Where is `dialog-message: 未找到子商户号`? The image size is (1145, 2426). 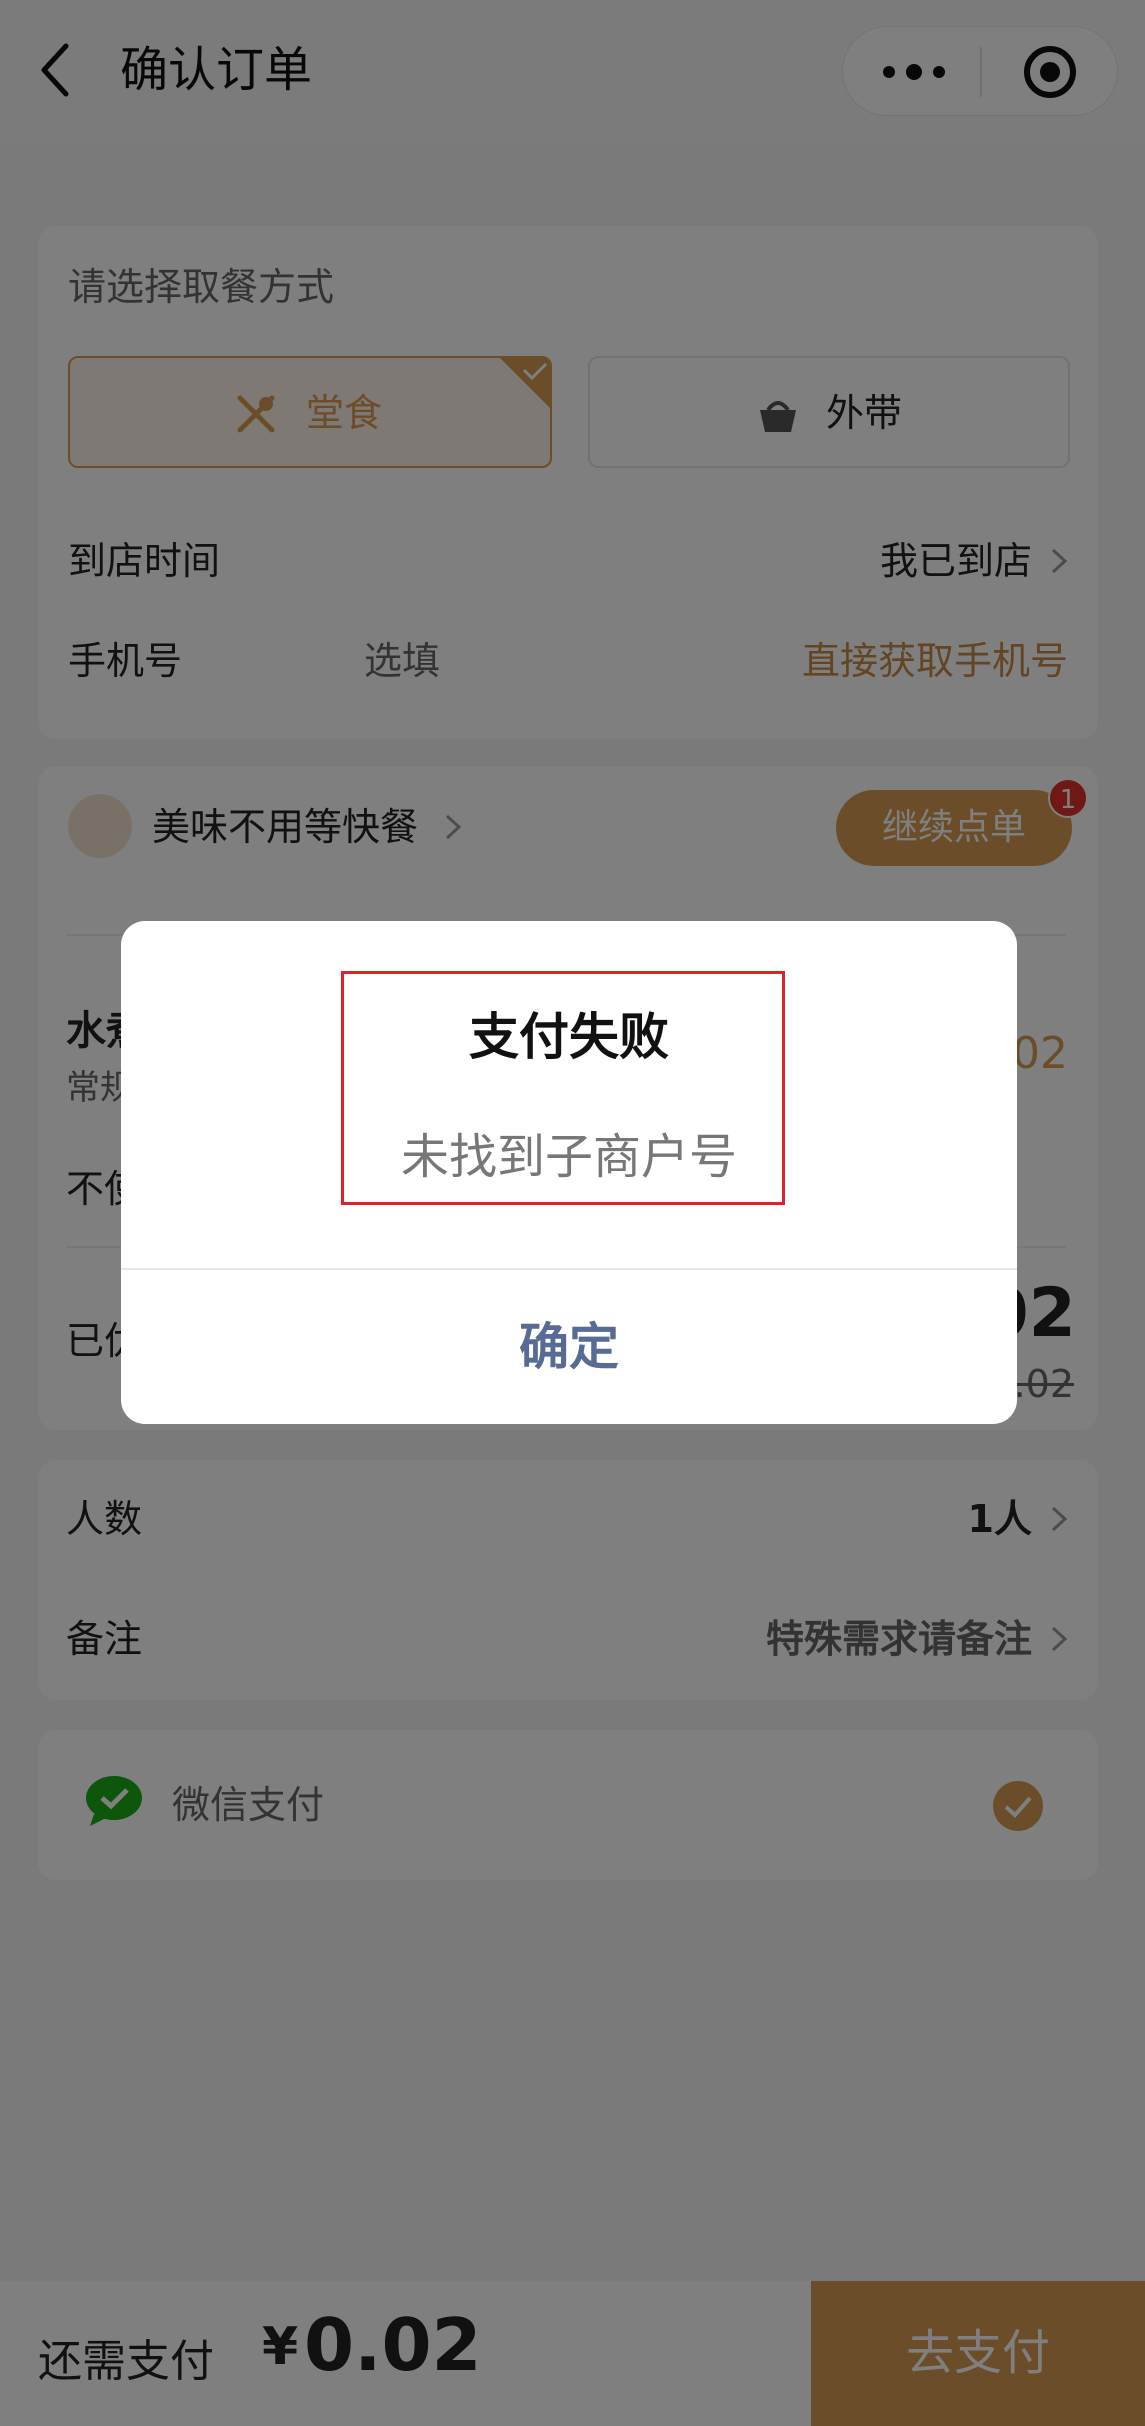
dialog-message: 未找到子商户号 is located at coordinates (568, 1157).